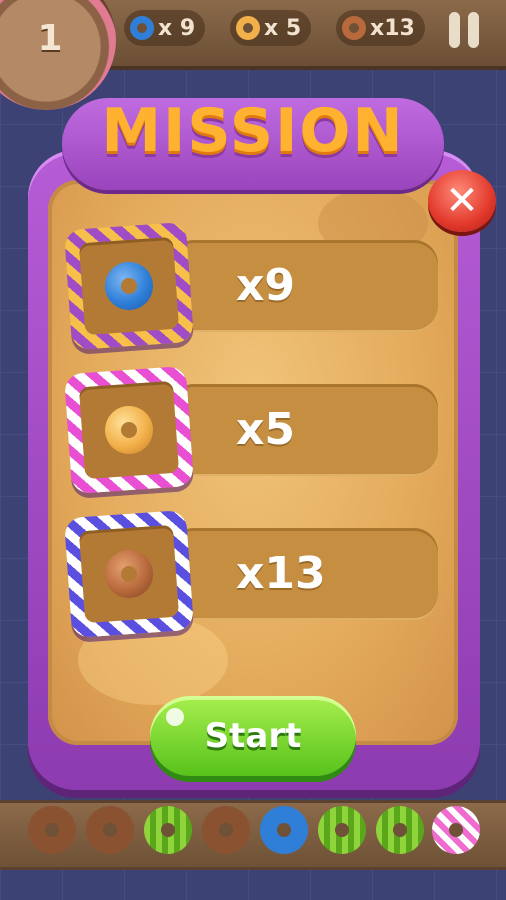 This screenshot has width=506, height=900. Describe the element at coordinates (456, 830) in the screenshot. I see `pink-donut-icon` at that location.